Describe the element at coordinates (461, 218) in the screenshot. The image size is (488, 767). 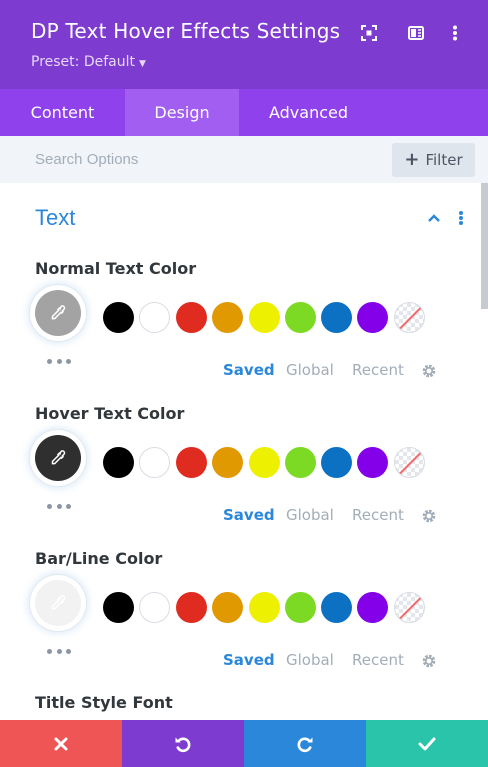
I see `section-menu-icon` at that location.